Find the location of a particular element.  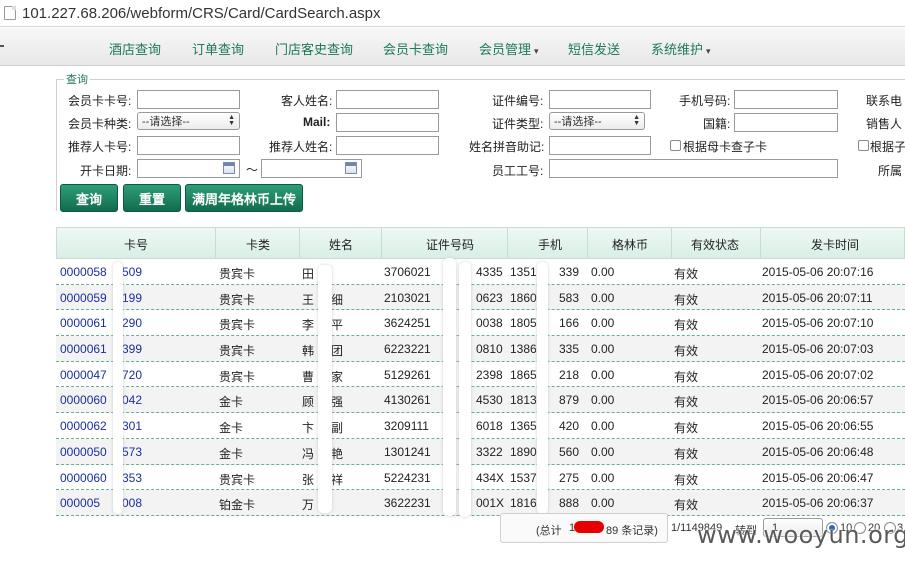

cell-mobile: 1365 is located at coordinates (523, 426).